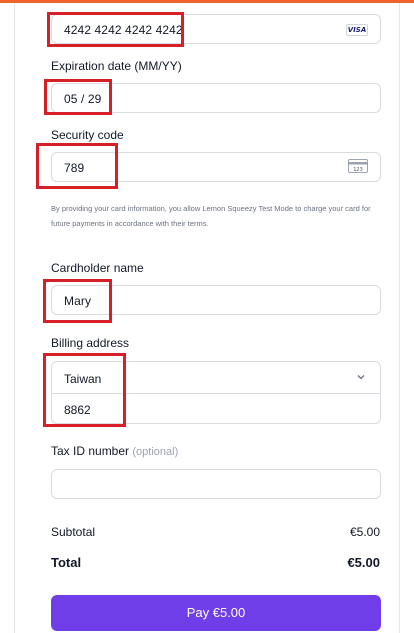 The image size is (414, 633). What do you see at coordinates (358, 166) in the screenshot?
I see `cvc-card-icon: 123` at bounding box center [358, 166].